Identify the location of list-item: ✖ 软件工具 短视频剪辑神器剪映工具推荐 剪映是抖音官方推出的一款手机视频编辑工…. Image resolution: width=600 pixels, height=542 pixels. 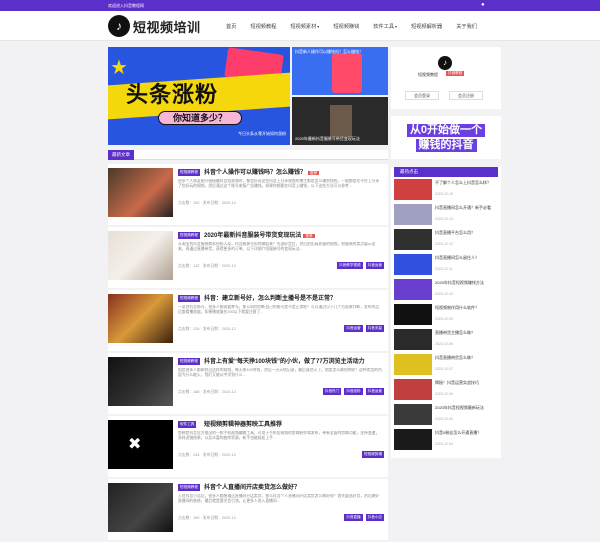
(248, 446).